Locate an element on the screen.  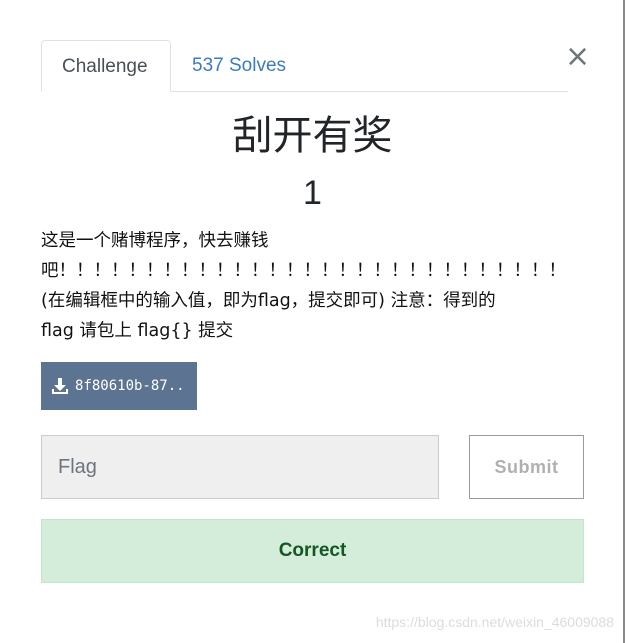
tab-bar: Challenge 537 Solves is located at coordinates (304, 66).